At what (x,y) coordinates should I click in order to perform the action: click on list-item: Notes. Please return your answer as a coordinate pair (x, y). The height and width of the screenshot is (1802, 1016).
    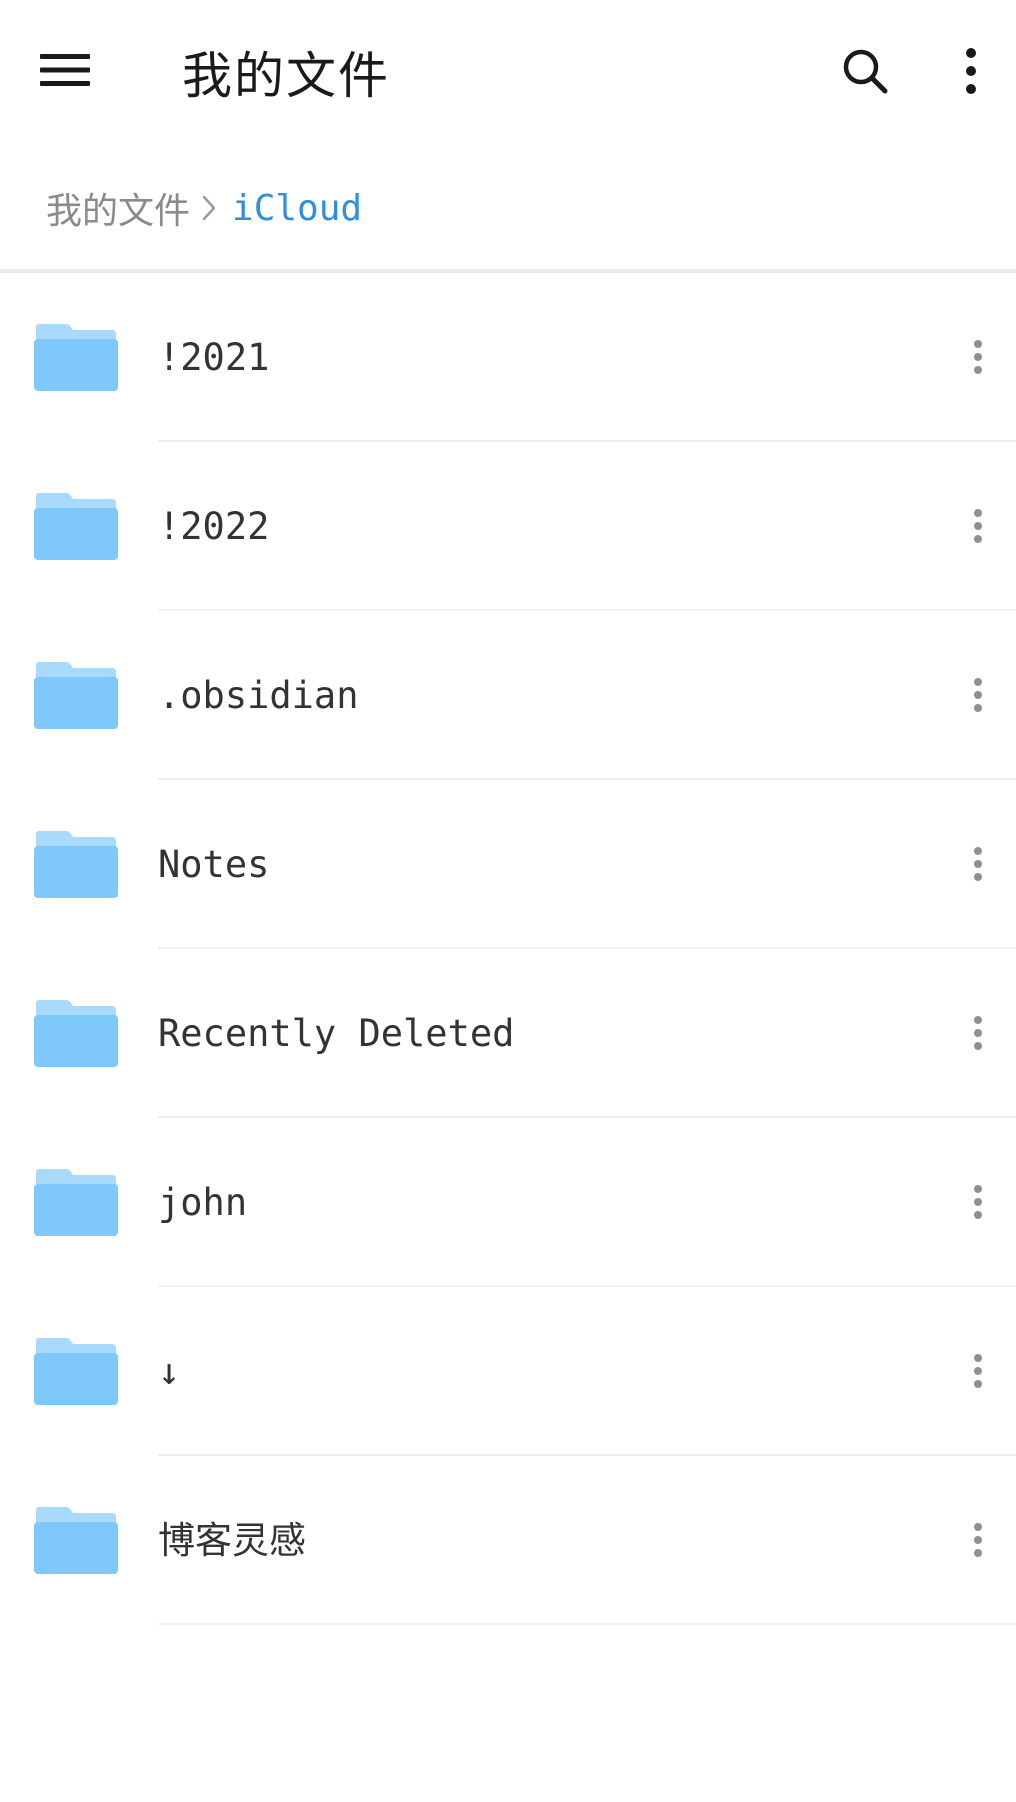
    Looking at the image, I should click on (508, 864).